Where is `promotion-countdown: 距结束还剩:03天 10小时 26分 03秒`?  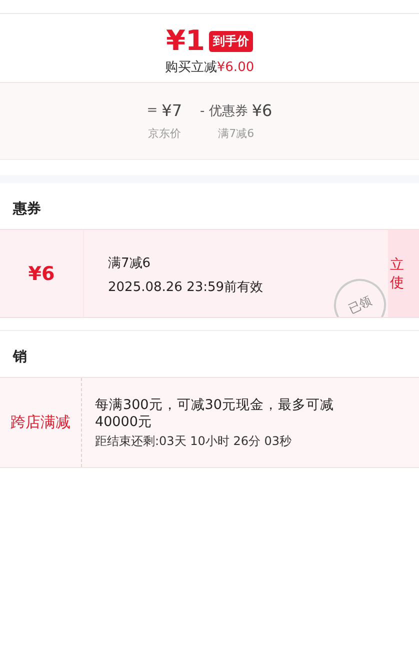
promotion-countdown: 距结束还剩:03天 10小时 26分 03秒 is located at coordinates (194, 441).